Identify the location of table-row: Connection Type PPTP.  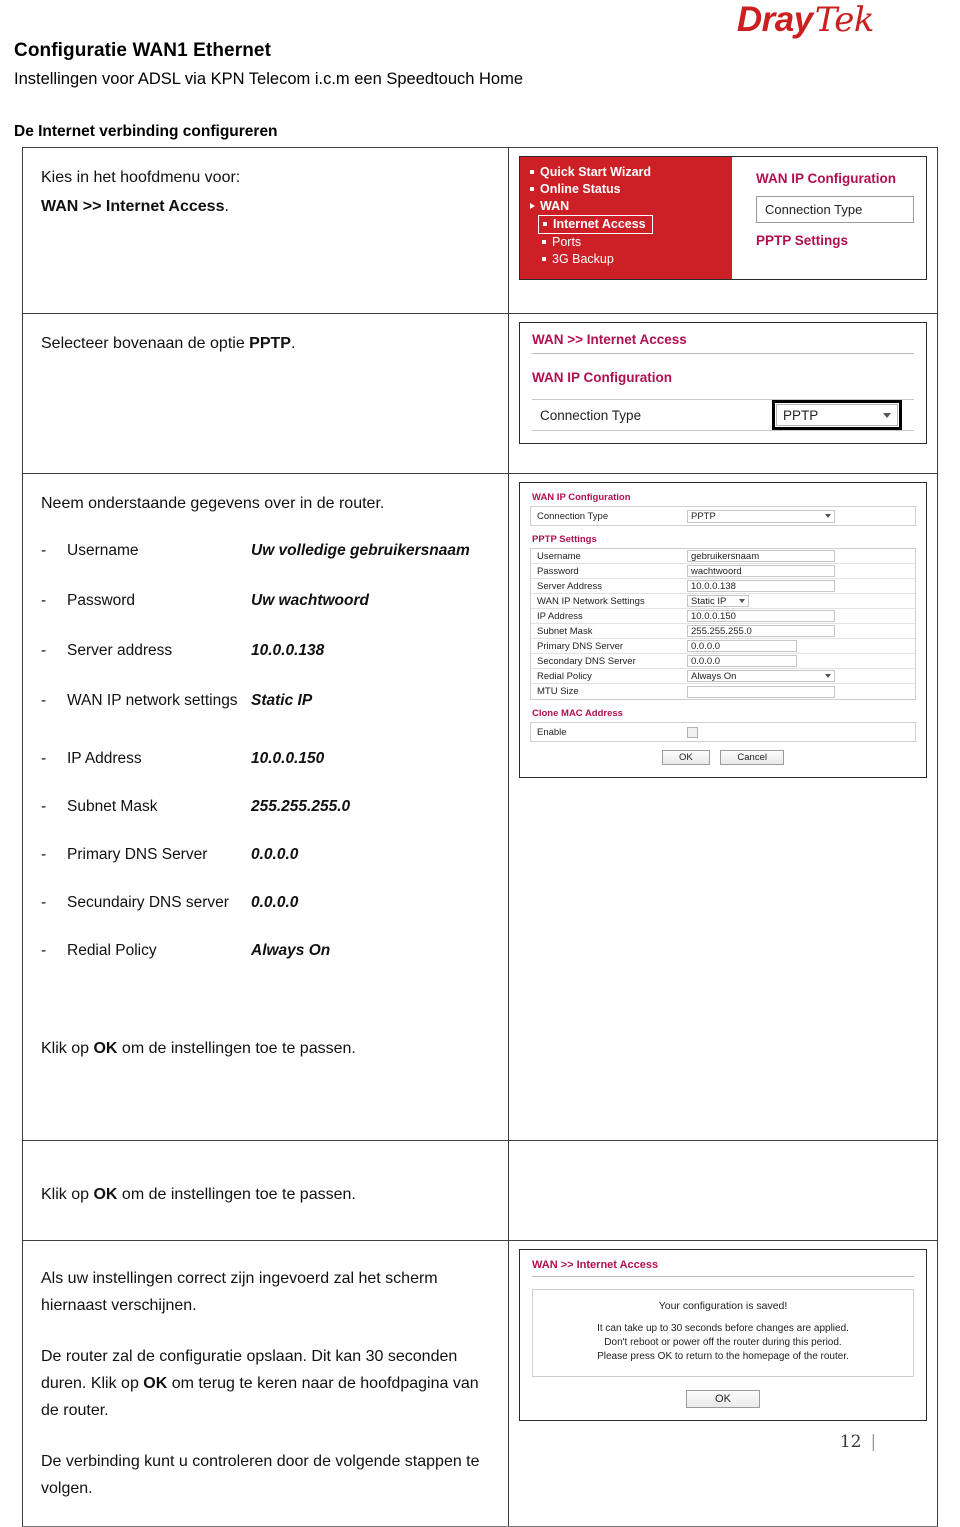
(723, 516).